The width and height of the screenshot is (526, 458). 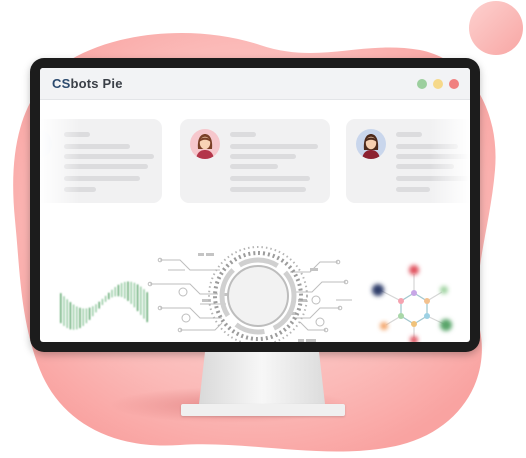 I want to click on app-title-rest: bots Pie, so click(x=96, y=83).